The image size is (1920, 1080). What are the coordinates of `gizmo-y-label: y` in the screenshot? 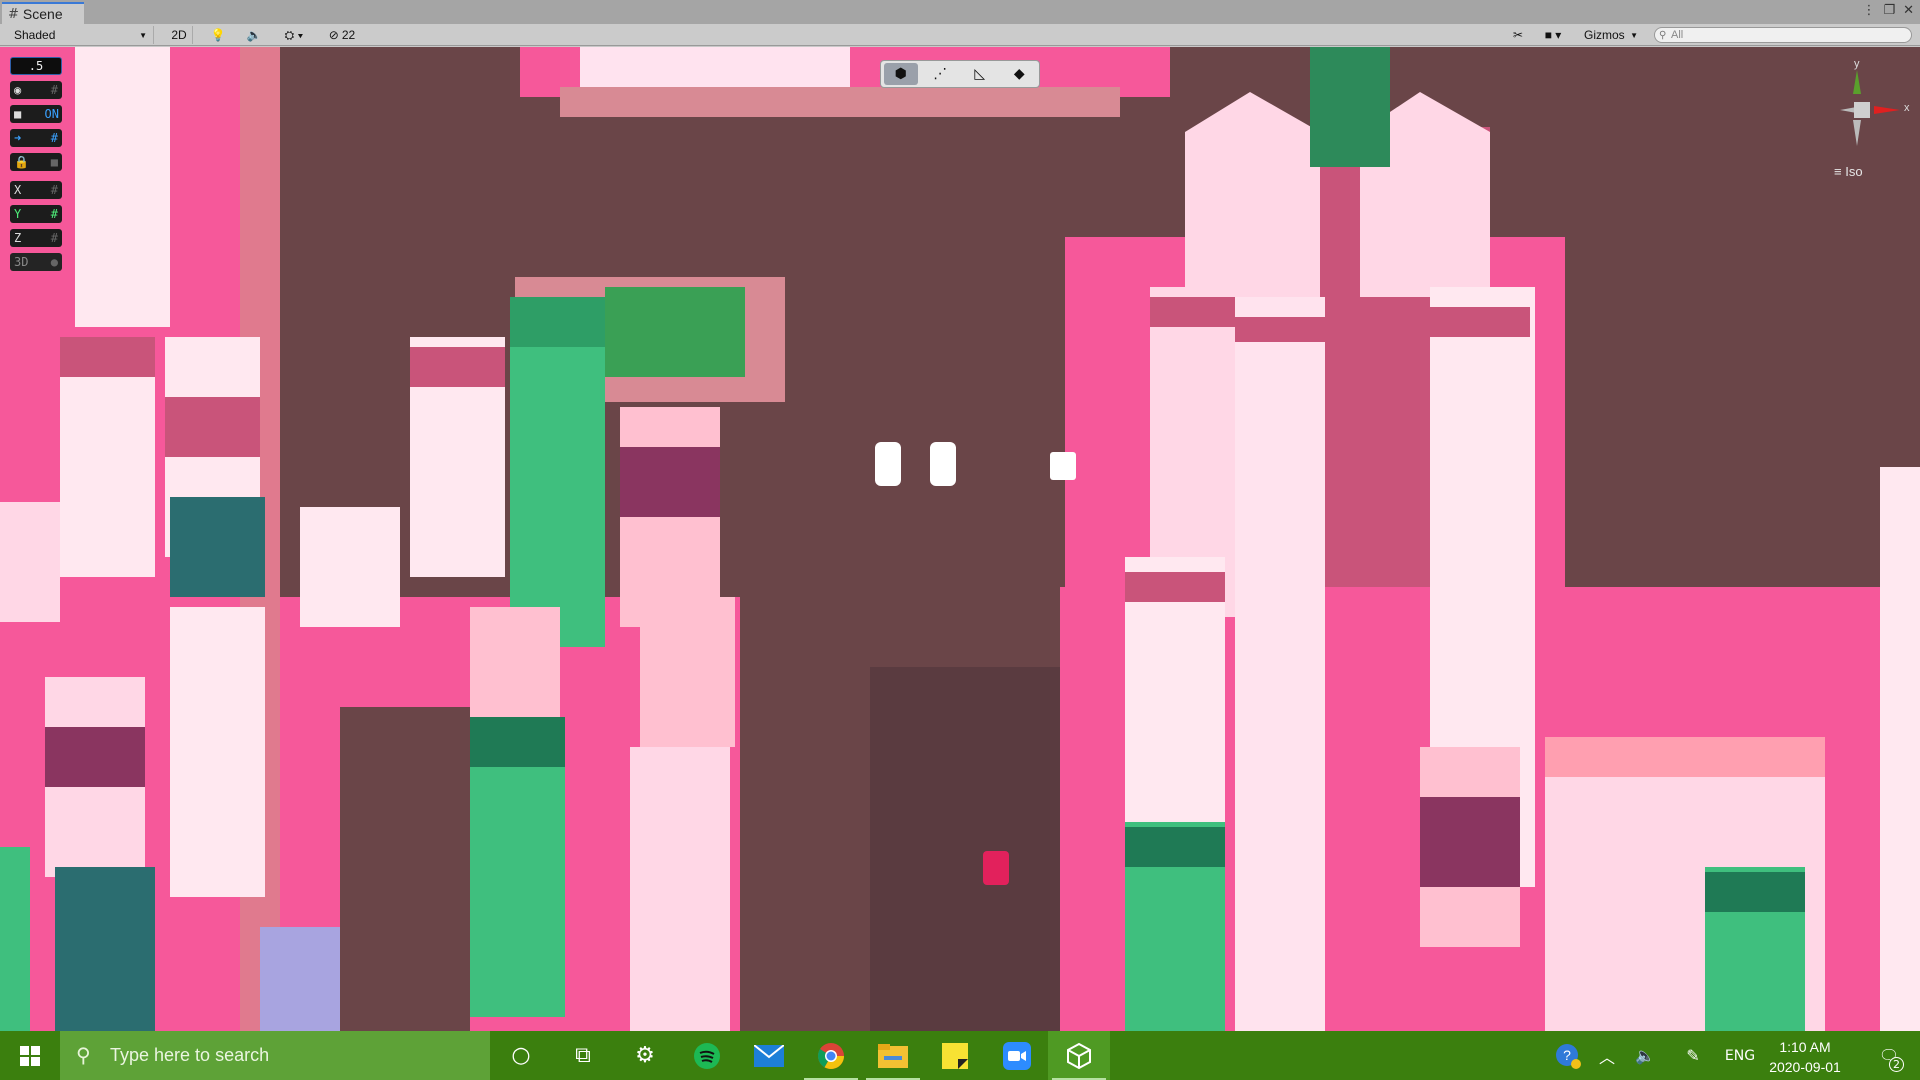 It's located at (1857, 64).